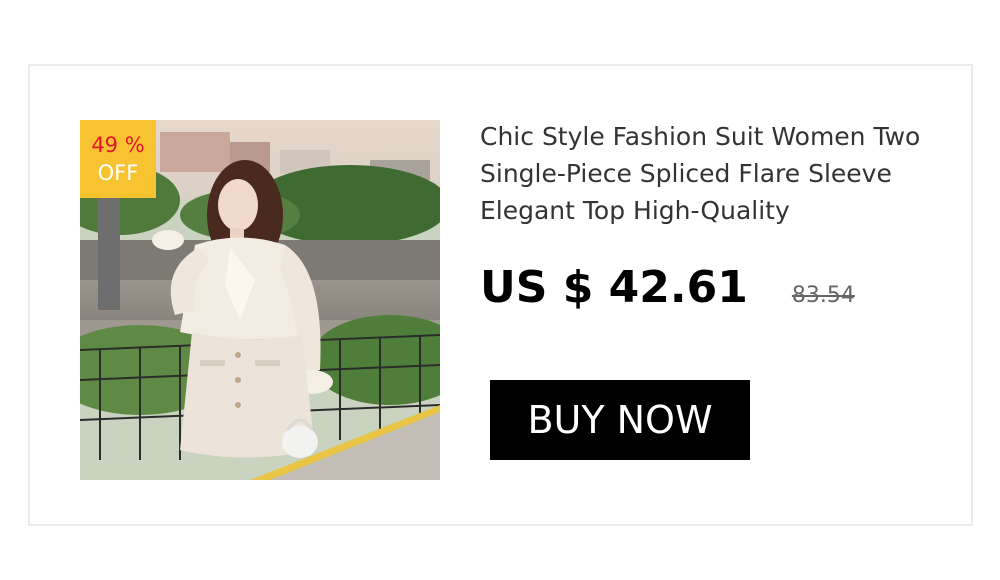 The height and width of the screenshot is (580, 1000). Describe the element at coordinates (620, 420) in the screenshot. I see `buy-now-button: BUY NOW` at that location.